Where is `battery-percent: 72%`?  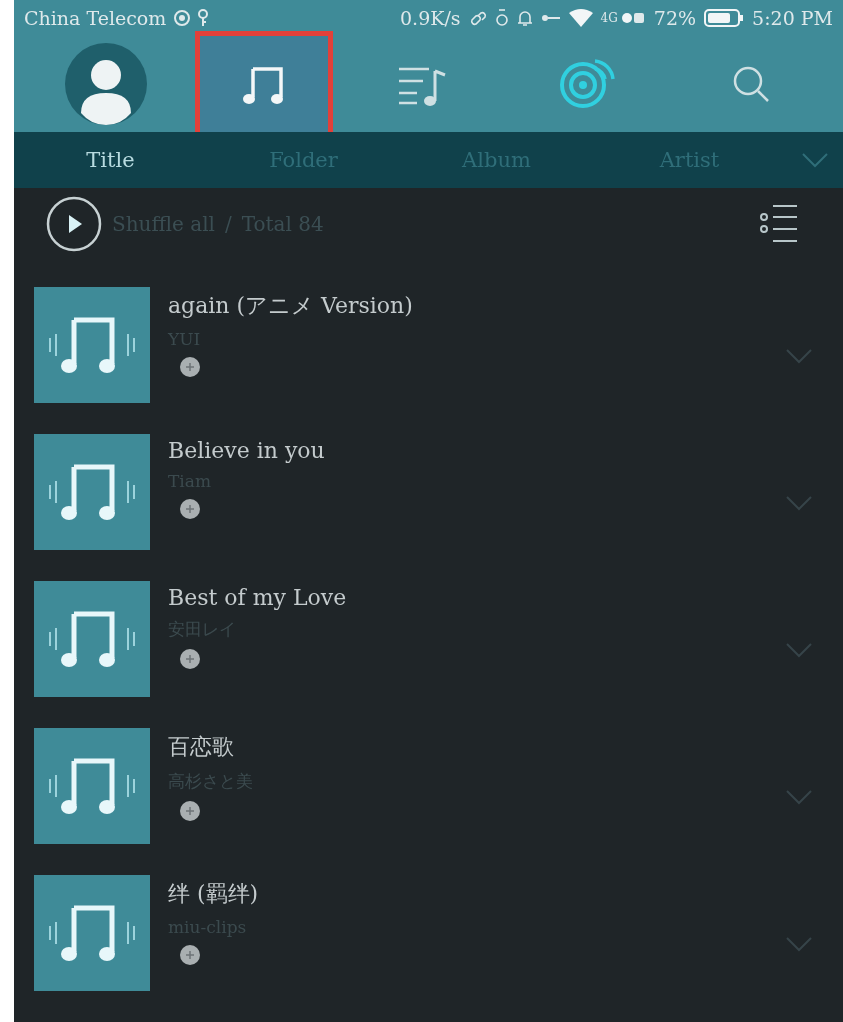 battery-percent: 72% is located at coordinates (675, 18).